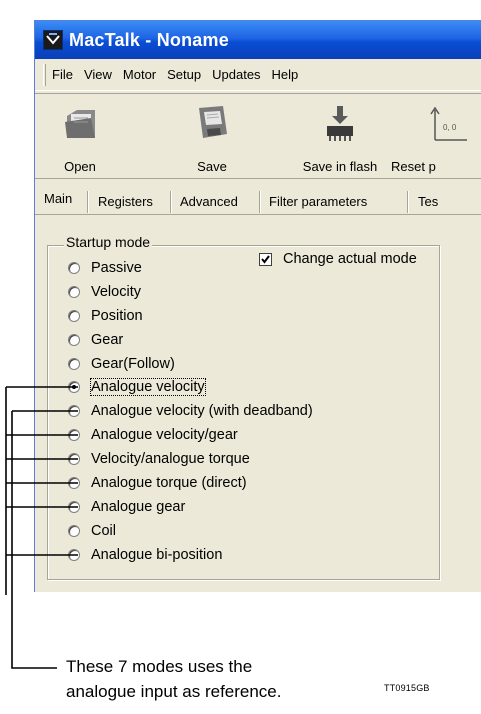  Describe the element at coordinates (41, 527) in the screenshot. I see `callout-bracket-lines` at that location.